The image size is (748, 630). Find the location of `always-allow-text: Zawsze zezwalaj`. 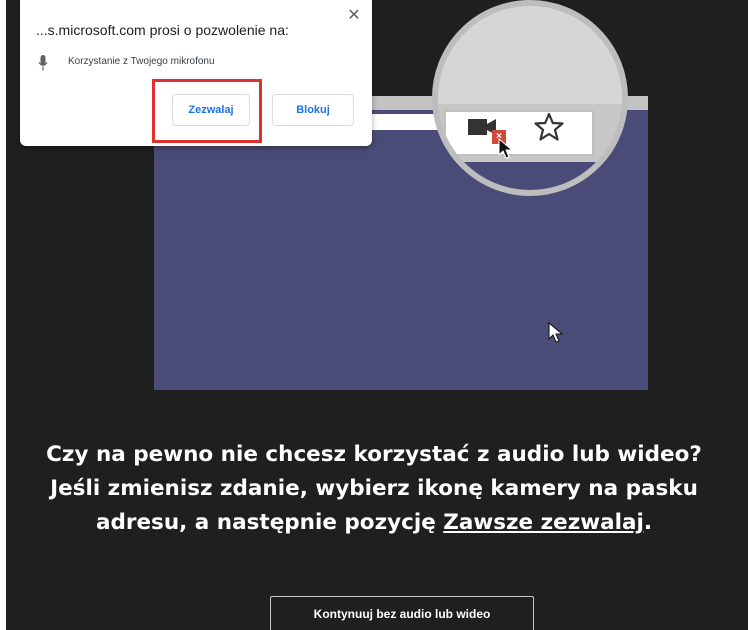

always-allow-text: Zawsze zezwalaj is located at coordinates (543, 522).